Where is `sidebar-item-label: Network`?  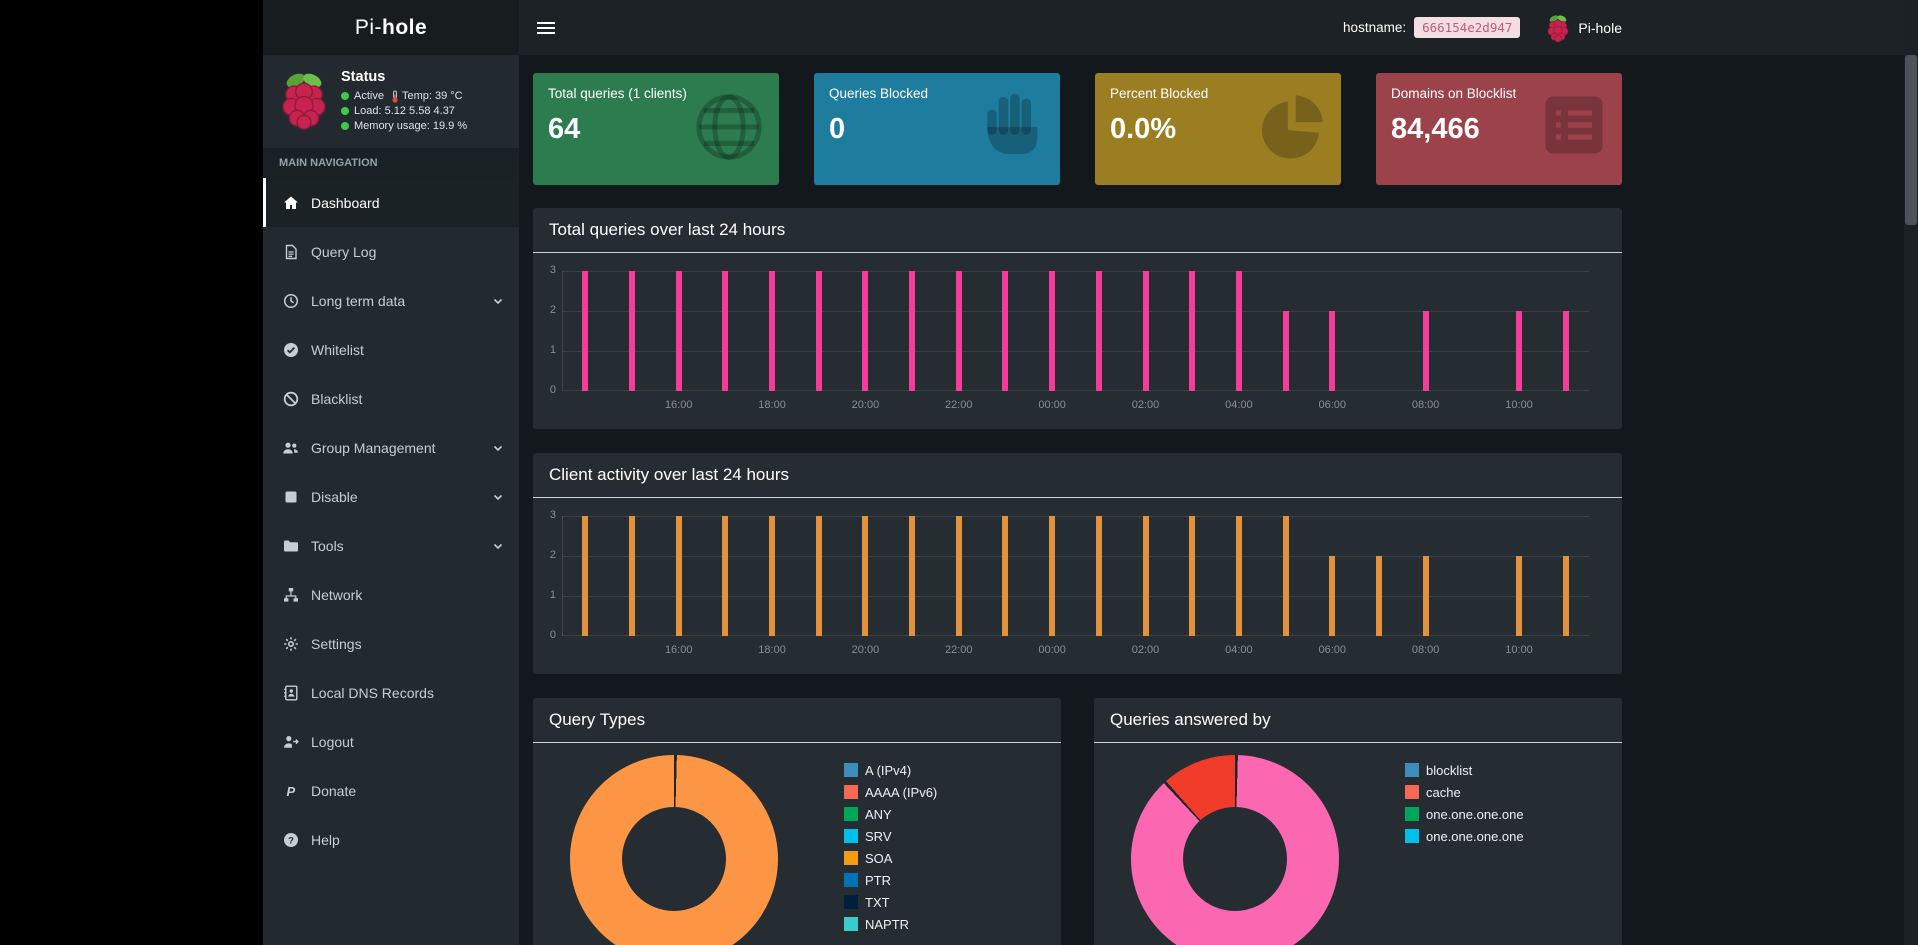
sidebar-item-label: Network is located at coordinates (337, 594).